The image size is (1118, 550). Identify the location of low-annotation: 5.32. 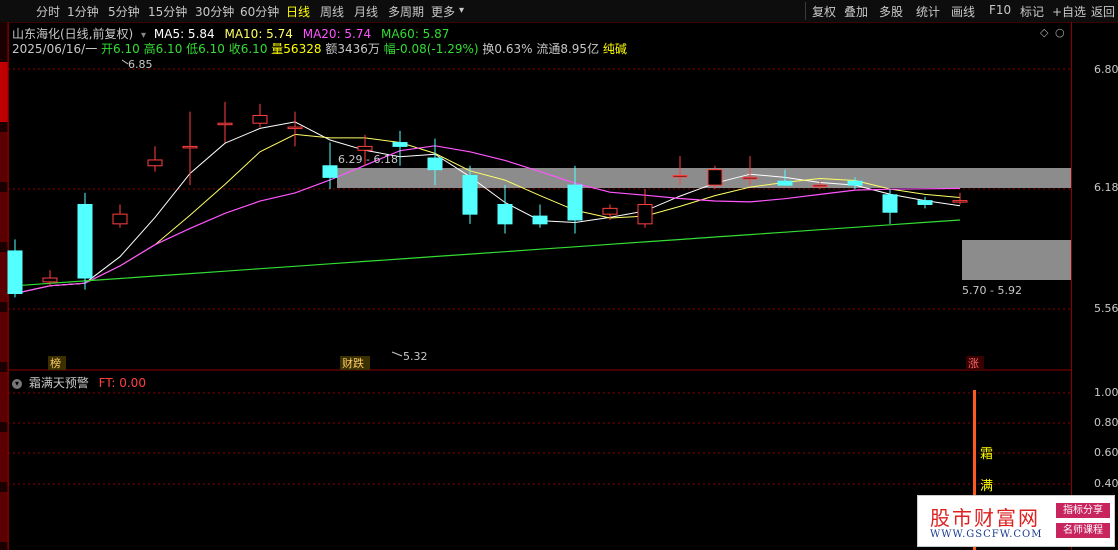
(415, 356).